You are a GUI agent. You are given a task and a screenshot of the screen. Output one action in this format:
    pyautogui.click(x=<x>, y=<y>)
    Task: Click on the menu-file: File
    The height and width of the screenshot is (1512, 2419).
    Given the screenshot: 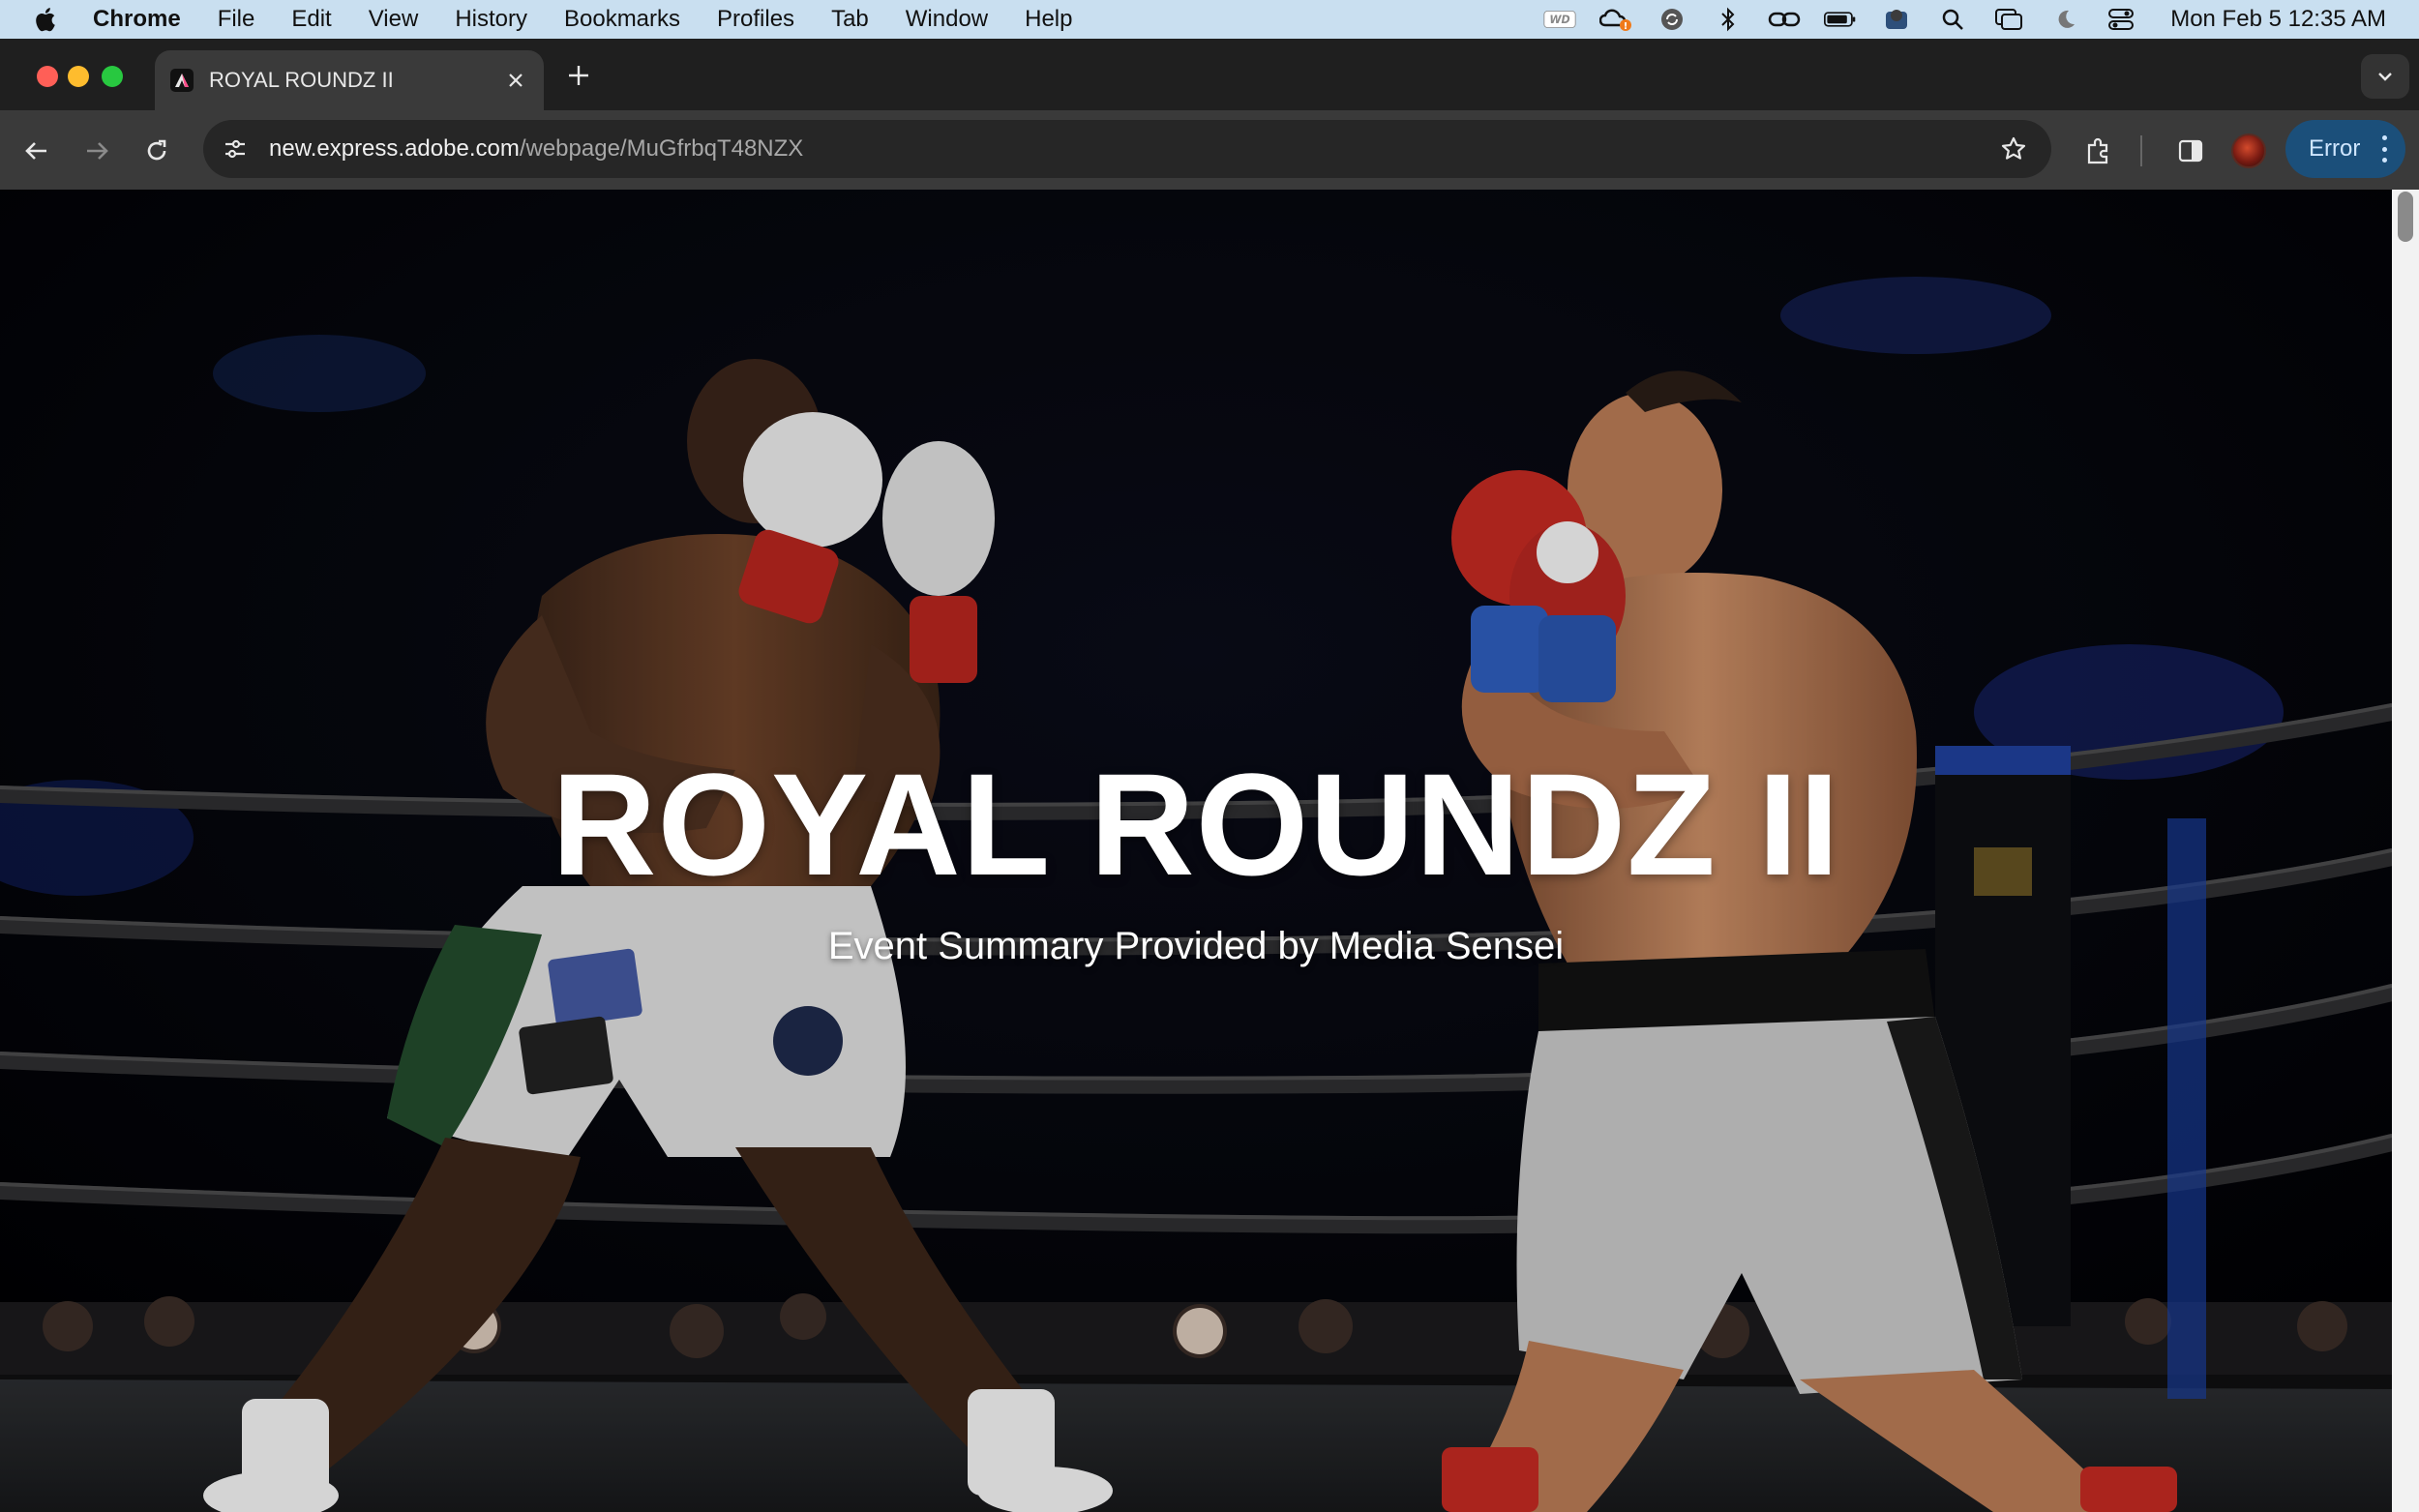 What is the action you would take?
    pyautogui.click(x=237, y=20)
    